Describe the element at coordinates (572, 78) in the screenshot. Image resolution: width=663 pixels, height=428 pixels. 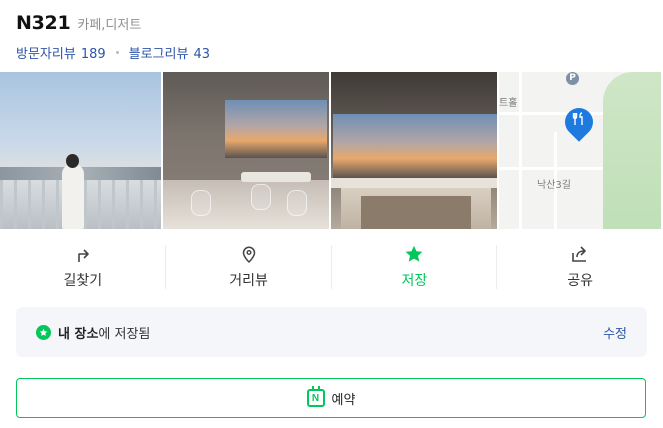
I see `parking-badge: P` at that location.